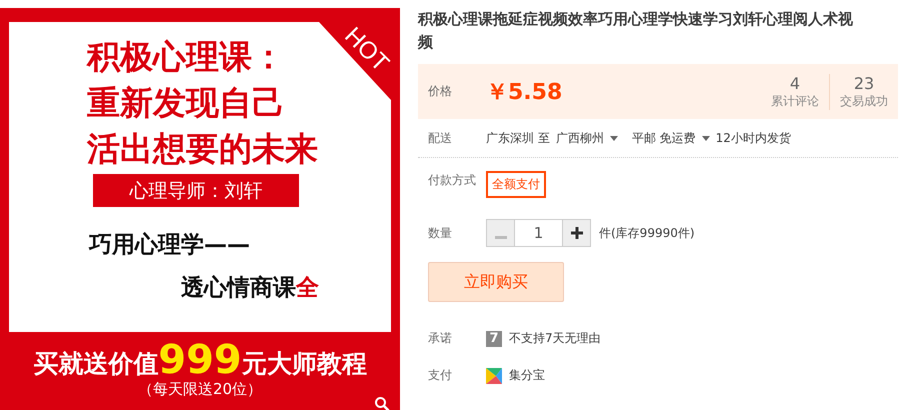 This screenshot has height=410, width=899. Describe the element at coordinates (382, 403) in the screenshot. I see `zoom-icon` at that location.